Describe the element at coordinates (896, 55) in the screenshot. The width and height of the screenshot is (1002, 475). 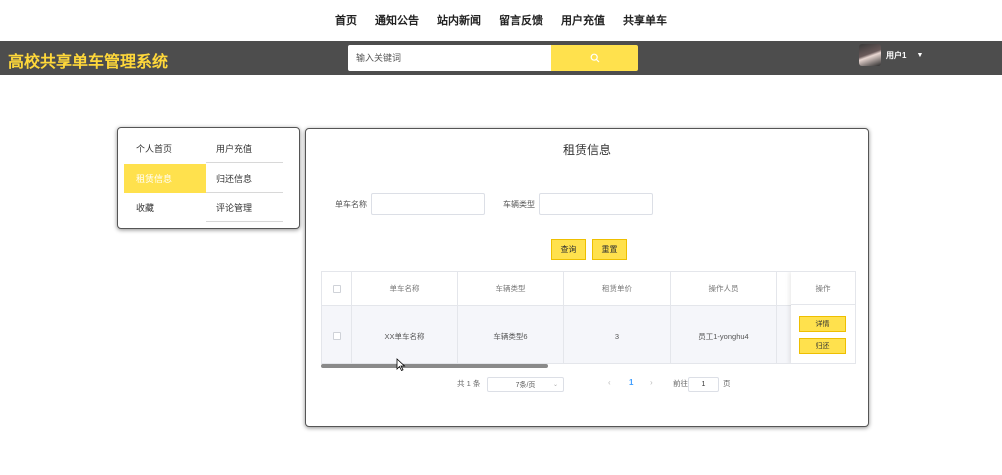
I see `user-name: 用户1` at that location.